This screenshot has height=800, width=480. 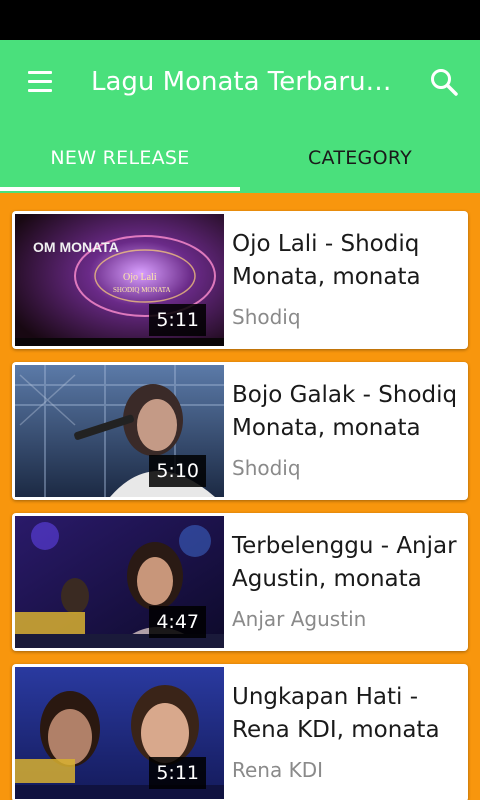 What do you see at coordinates (336, 713) in the screenshot?
I see `video-title: Ungkapan Hati - Rena KDI, monata` at bounding box center [336, 713].